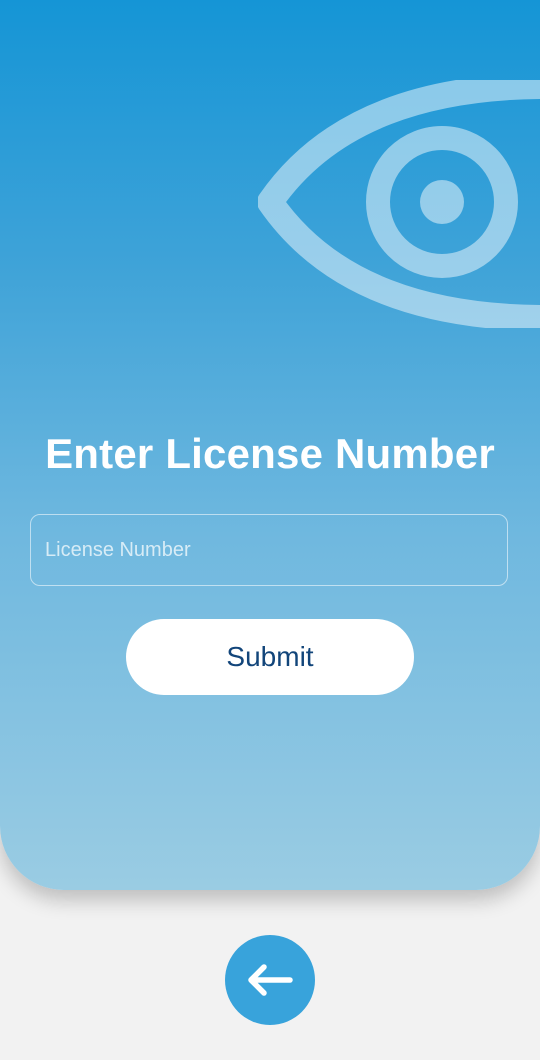 The image size is (540, 1060). What do you see at coordinates (399, 204) in the screenshot?
I see `eye-icon` at bounding box center [399, 204].